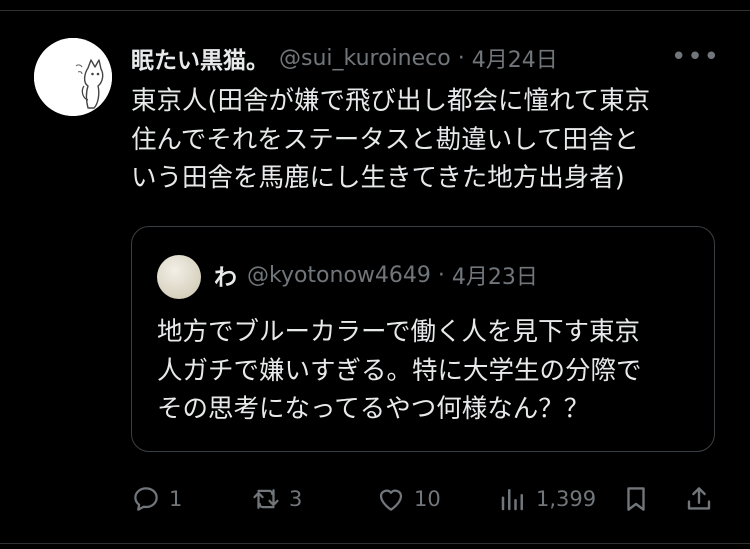  What do you see at coordinates (408, 499) in the screenshot?
I see `like-button: 10` at bounding box center [408, 499].